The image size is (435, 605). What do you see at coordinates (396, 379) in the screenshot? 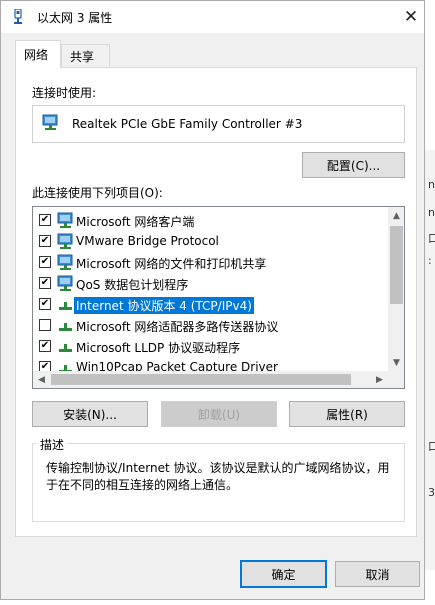
I see `scrollbar-corner` at bounding box center [396, 379].